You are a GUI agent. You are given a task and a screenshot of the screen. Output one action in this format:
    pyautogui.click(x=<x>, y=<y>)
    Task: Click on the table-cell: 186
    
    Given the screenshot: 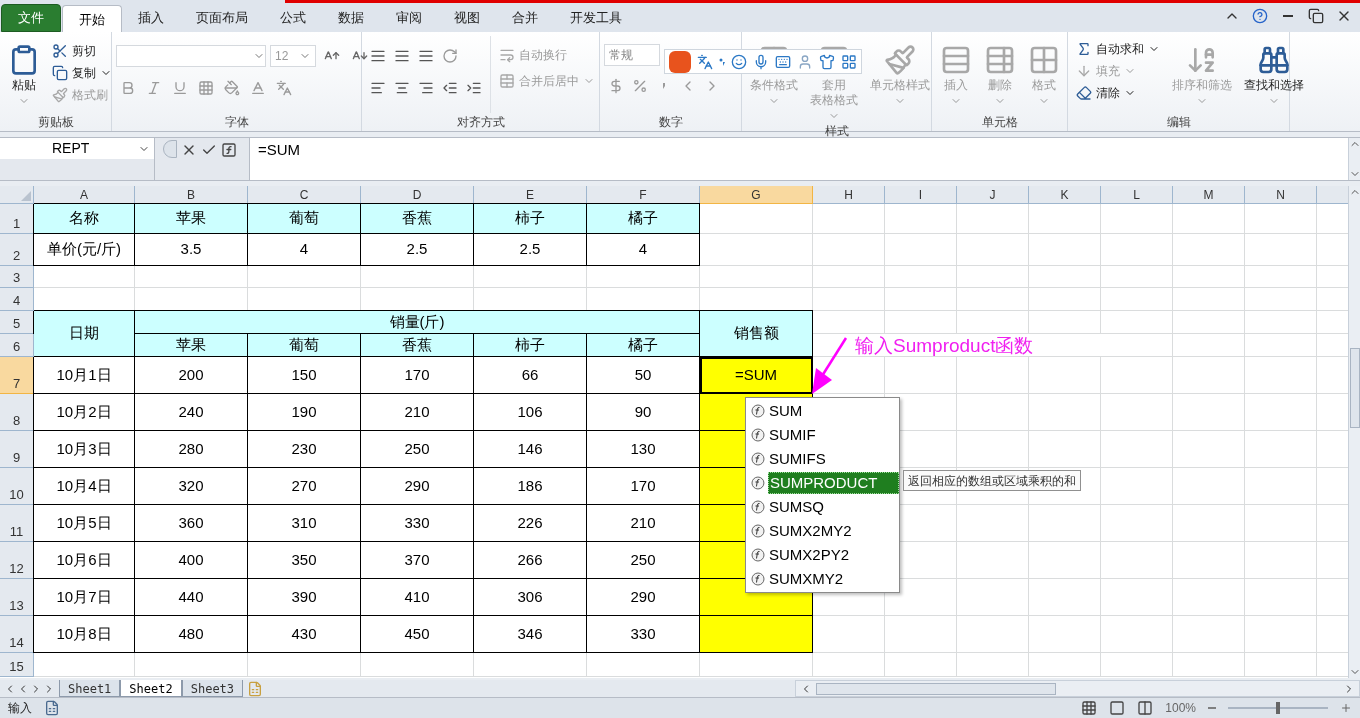 What is the action you would take?
    pyautogui.click(x=530, y=486)
    